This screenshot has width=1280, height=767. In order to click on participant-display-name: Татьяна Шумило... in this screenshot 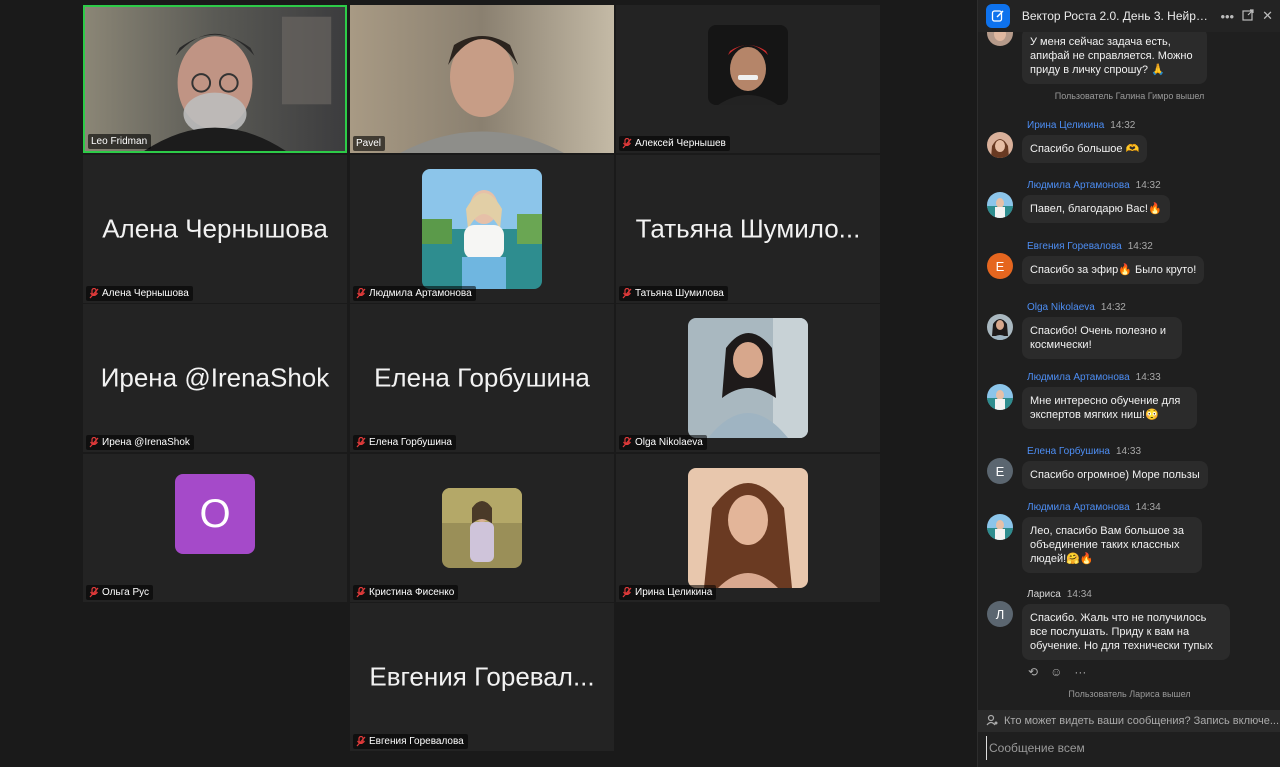, I will do `click(748, 228)`.